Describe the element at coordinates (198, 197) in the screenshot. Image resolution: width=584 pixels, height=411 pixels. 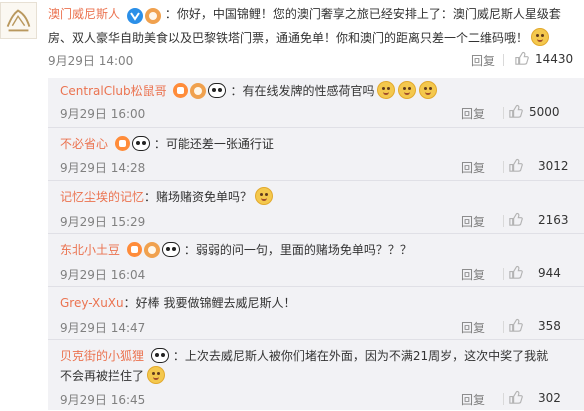
I see `reply-body: ：赌场赌资免单吗？` at that location.